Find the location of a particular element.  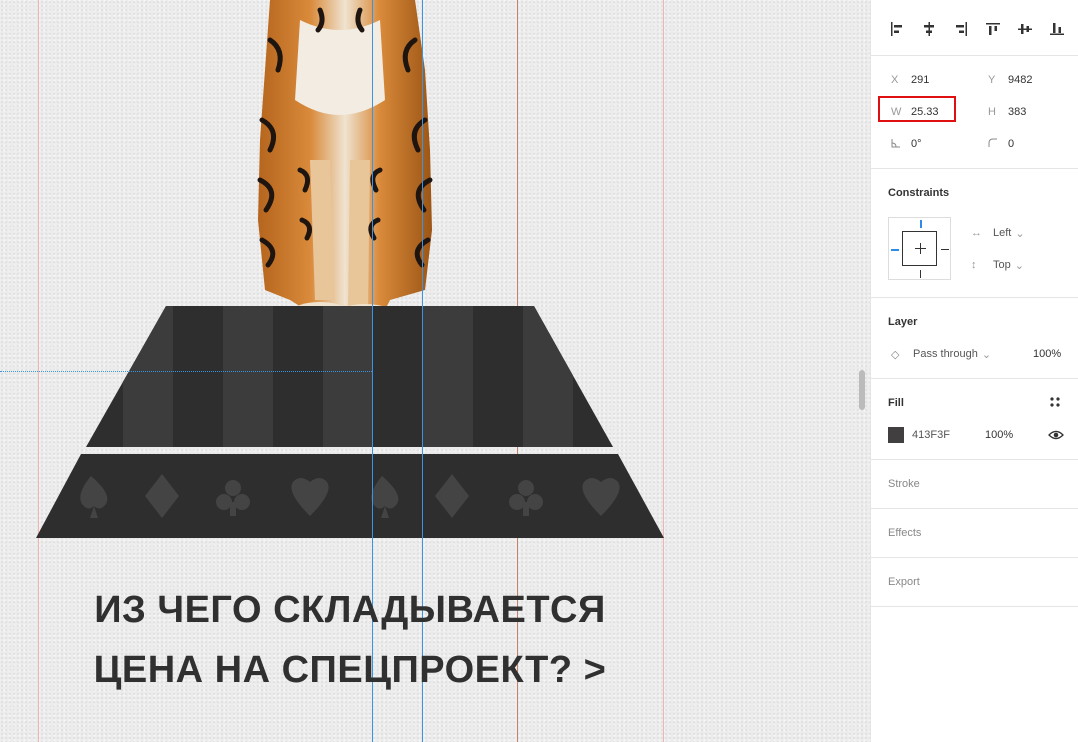

align-vertical-center-icon is located at coordinates (1025, 29).